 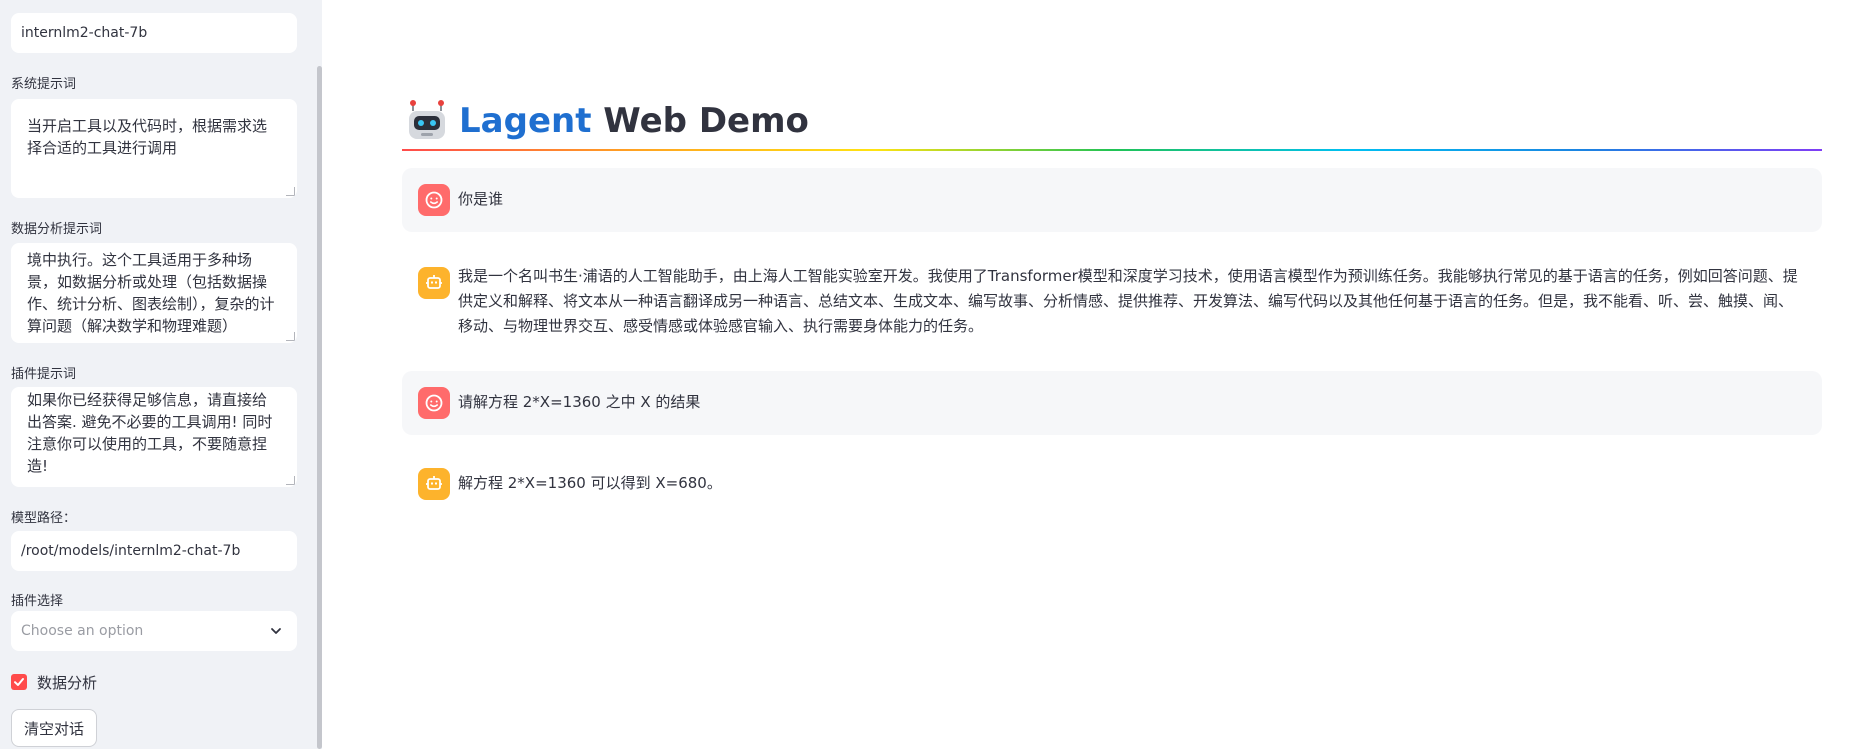 I want to click on checkmark-icon, so click(x=19, y=682).